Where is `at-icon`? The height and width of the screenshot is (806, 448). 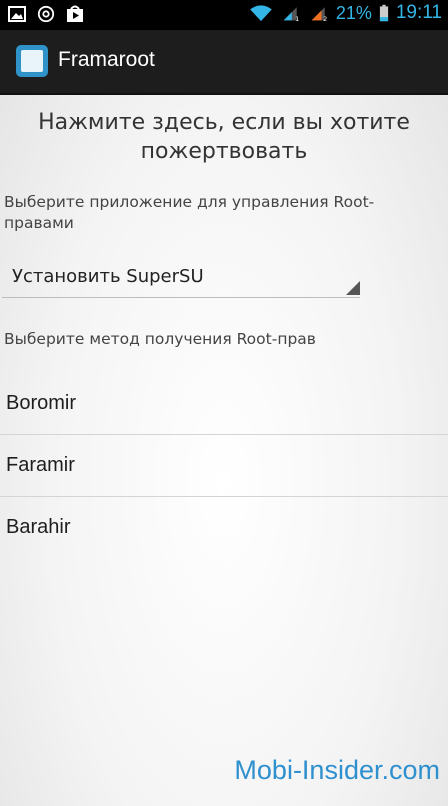 at-icon is located at coordinates (46, 14).